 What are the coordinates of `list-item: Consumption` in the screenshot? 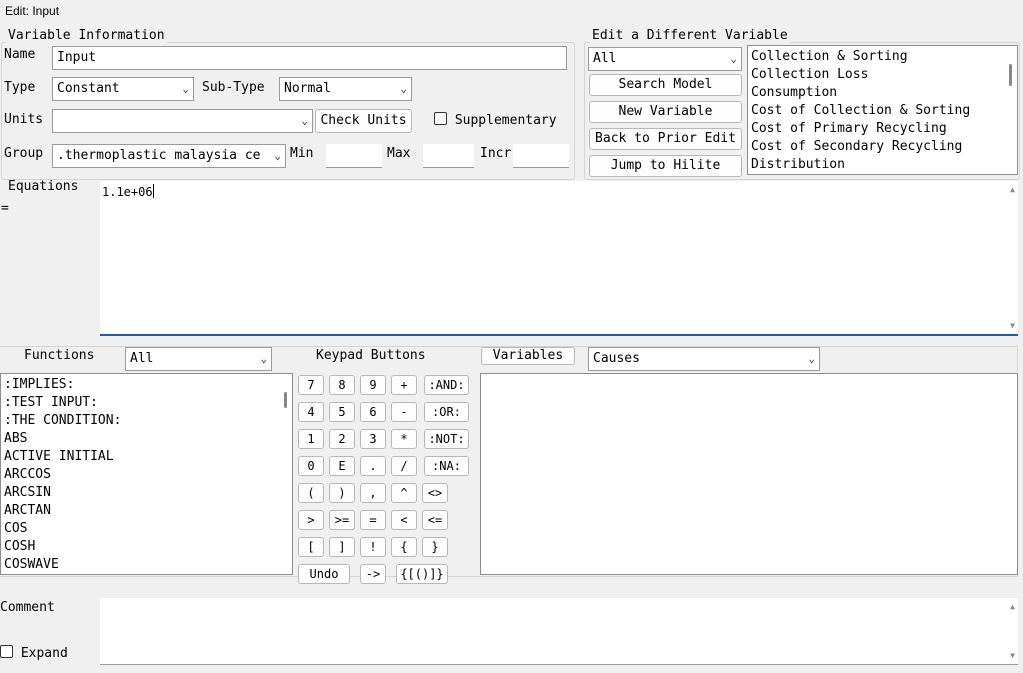 It's located at (882, 93).